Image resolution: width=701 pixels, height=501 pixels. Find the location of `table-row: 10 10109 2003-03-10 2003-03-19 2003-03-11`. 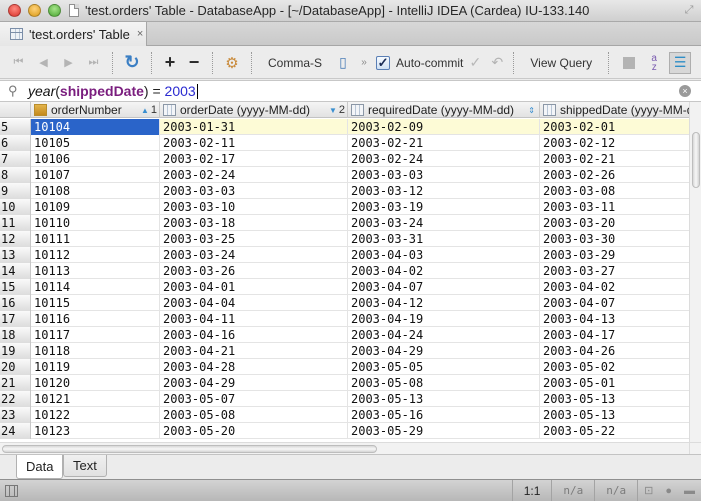

table-row: 10 10109 2003-03-10 2003-03-19 2003-03-11 is located at coordinates (344, 207).